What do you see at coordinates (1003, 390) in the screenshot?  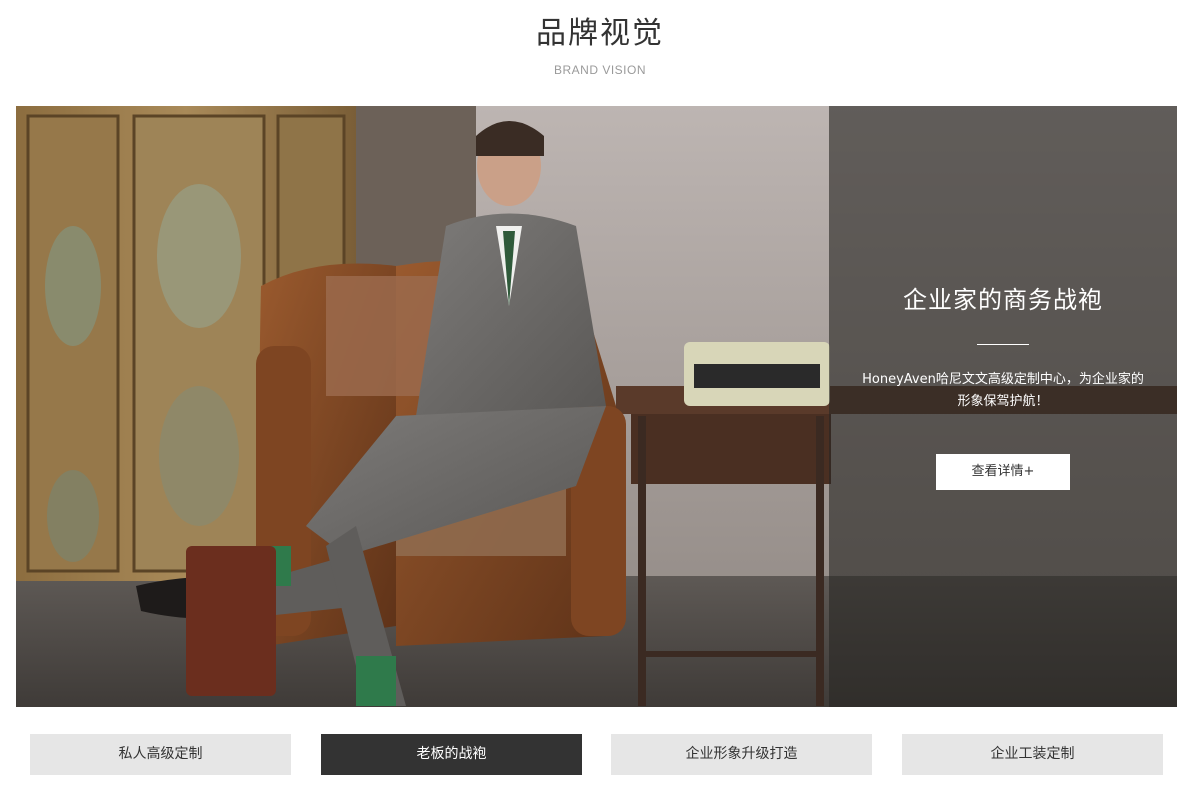 I see `banner-description: HoneyAven哈尼文文高级定制中心，为企业家的形象保驾护航！` at bounding box center [1003, 390].